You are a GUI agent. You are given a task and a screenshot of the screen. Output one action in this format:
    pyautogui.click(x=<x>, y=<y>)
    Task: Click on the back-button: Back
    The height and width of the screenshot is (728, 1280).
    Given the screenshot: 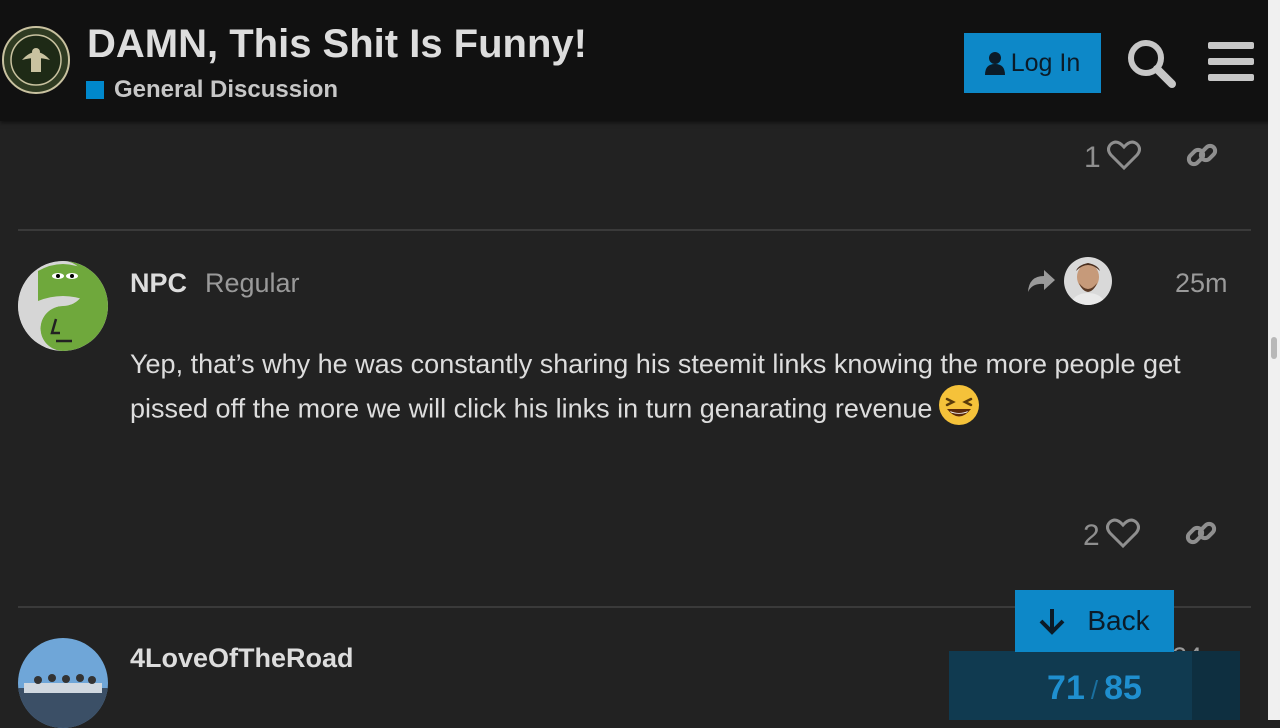 What is the action you would take?
    pyautogui.click(x=1094, y=621)
    